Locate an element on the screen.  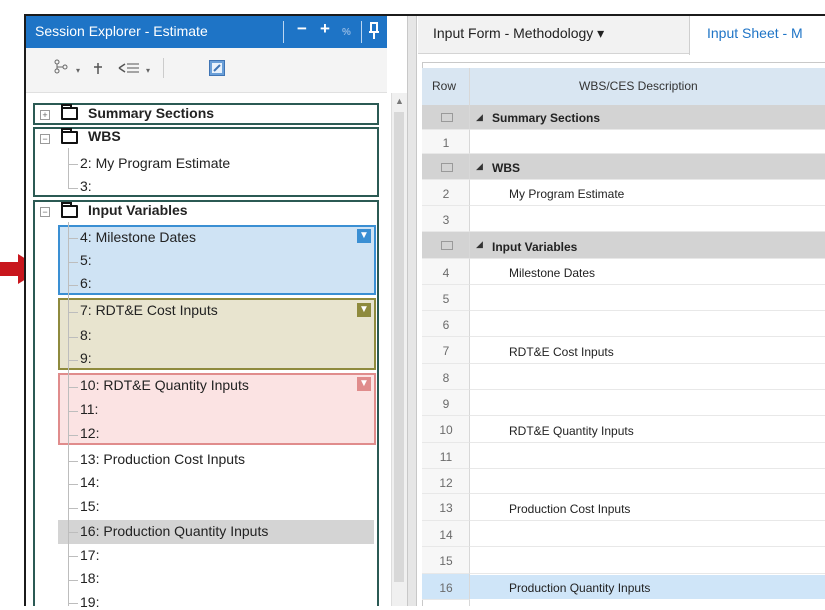
tree-node-2: 2: My Program Estimate is located at coordinates (155, 163).